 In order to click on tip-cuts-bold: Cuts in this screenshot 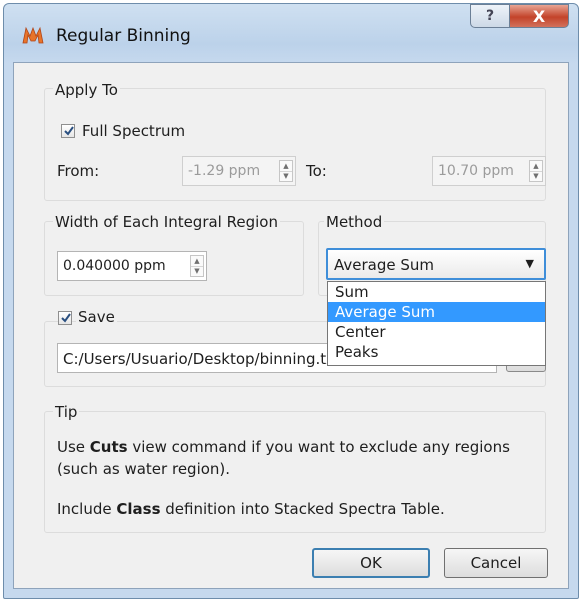, I will do `click(108, 447)`.